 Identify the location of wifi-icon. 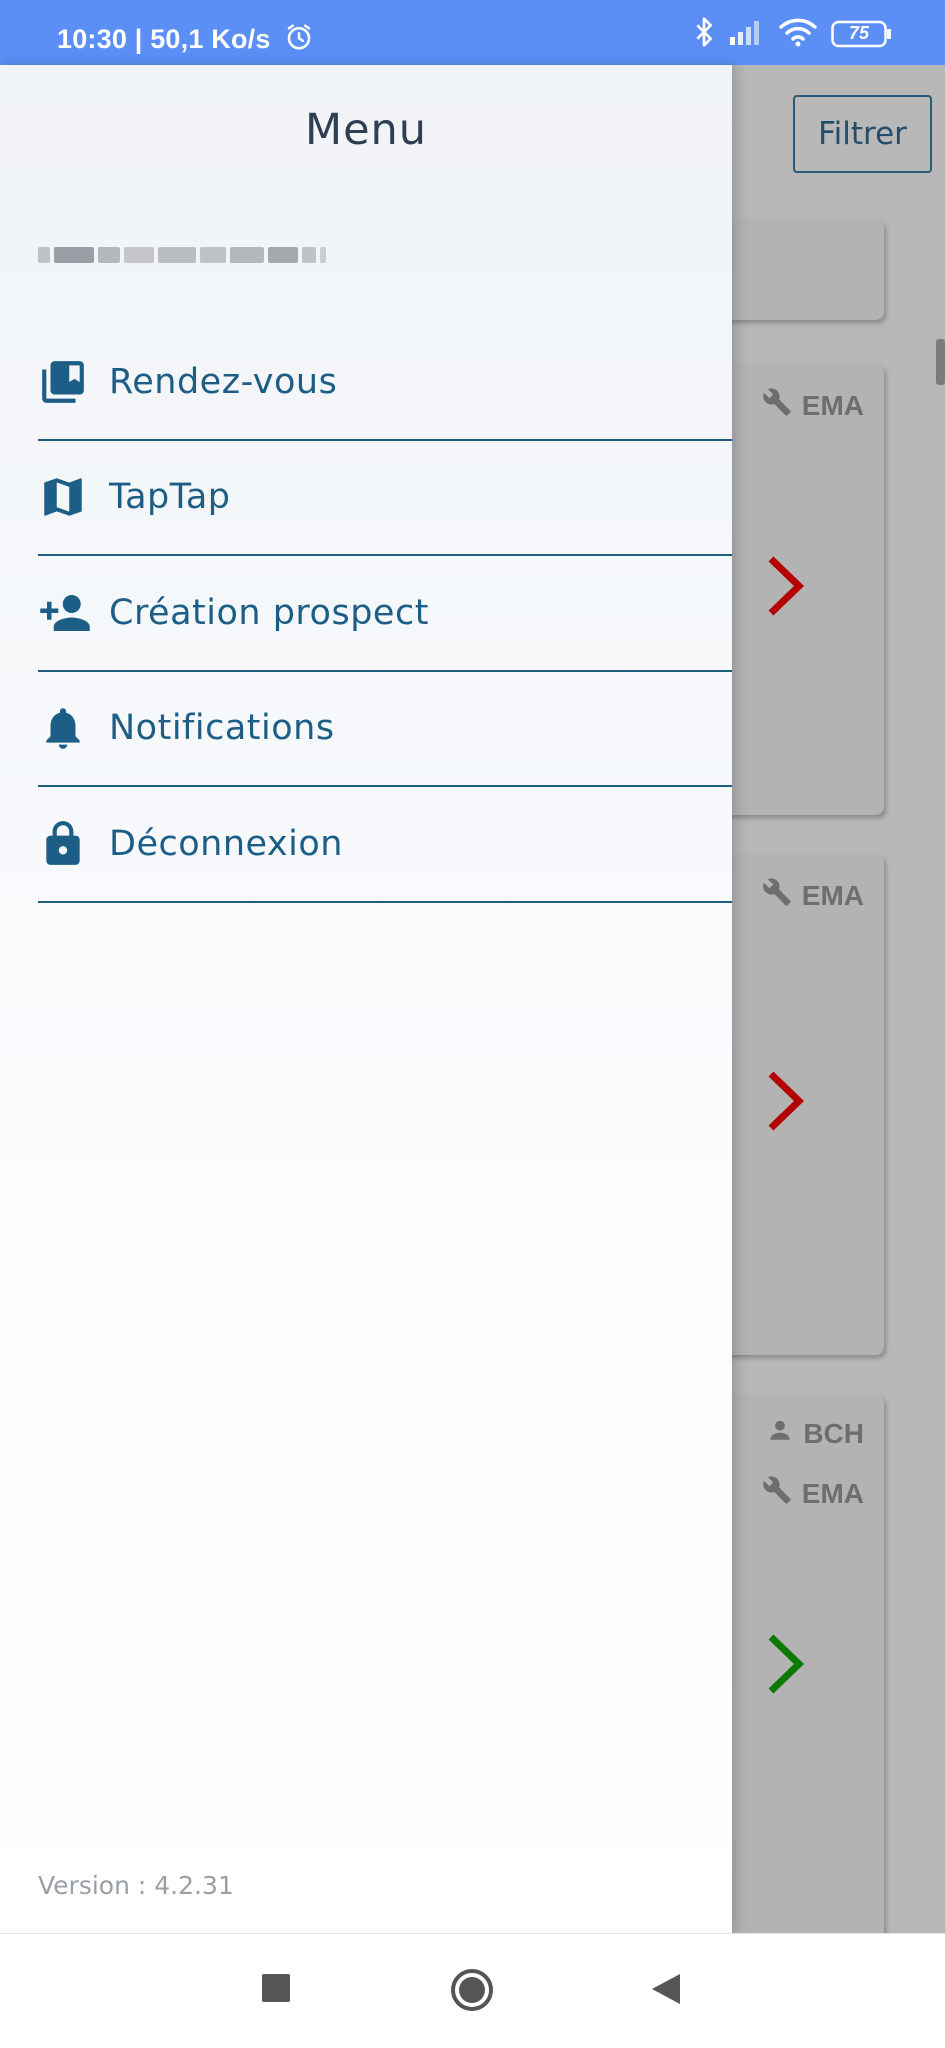
(798, 34).